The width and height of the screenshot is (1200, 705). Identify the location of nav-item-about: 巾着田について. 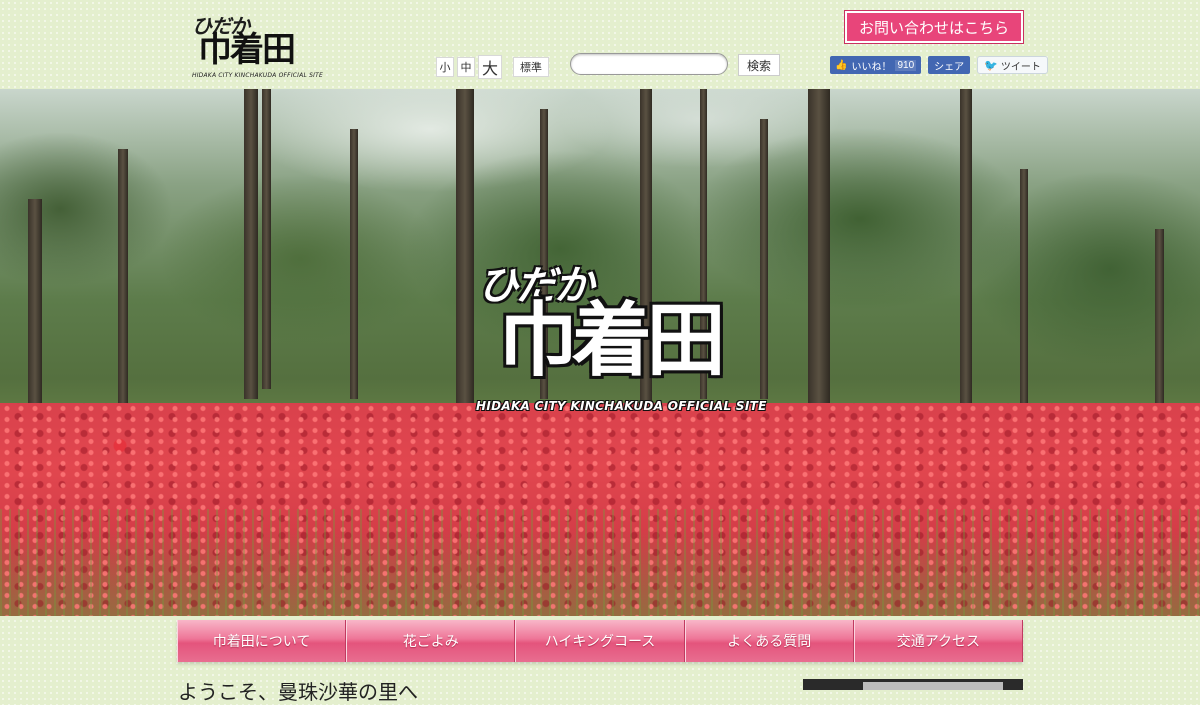
(262, 641).